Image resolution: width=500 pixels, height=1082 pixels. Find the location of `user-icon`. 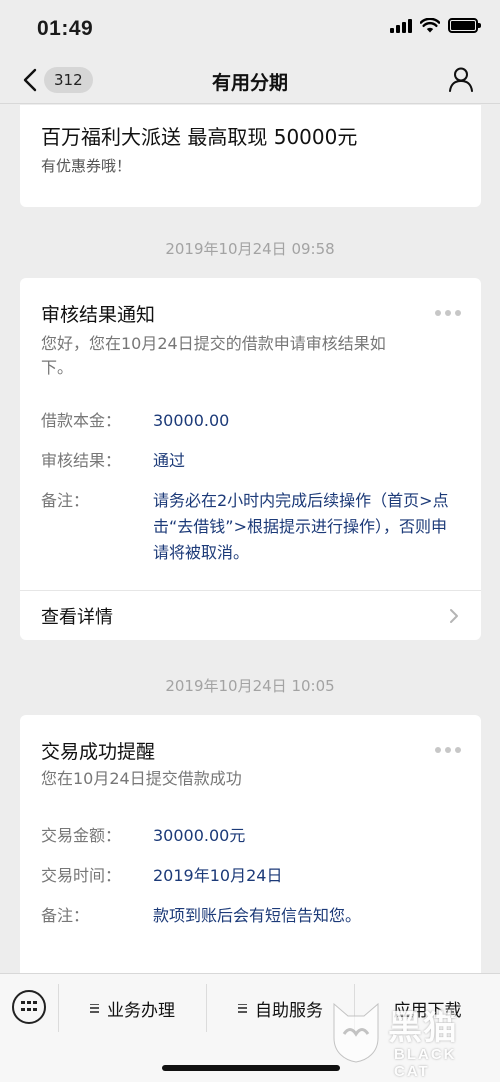

user-icon is located at coordinates (461, 79).